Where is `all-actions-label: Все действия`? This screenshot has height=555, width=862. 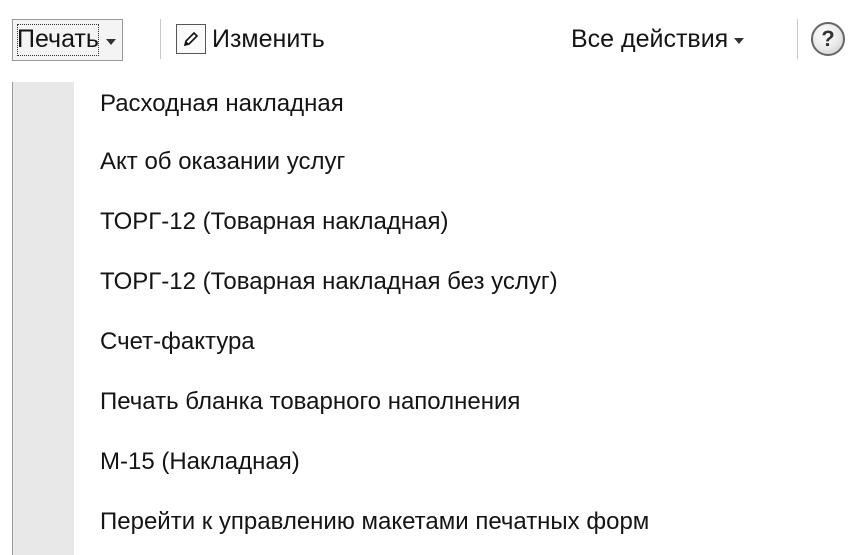
all-actions-label: Все действия is located at coordinates (650, 38).